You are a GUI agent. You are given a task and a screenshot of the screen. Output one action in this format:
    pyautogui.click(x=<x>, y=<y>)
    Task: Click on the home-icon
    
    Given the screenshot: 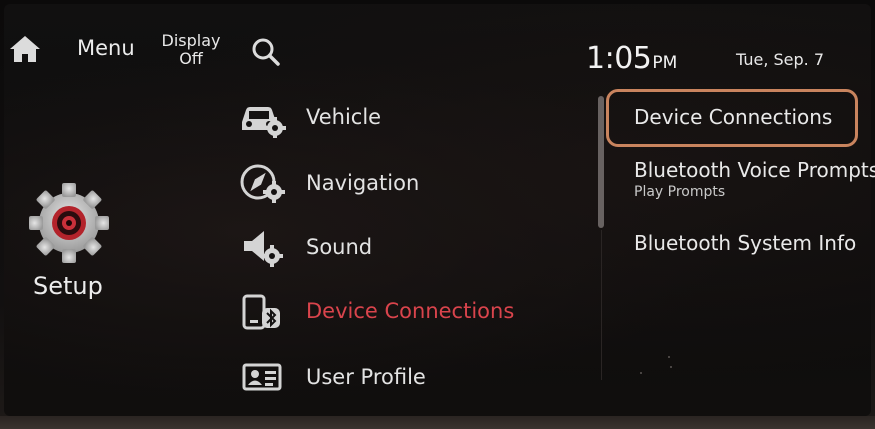 What is the action you would take?
    pyautogui.click(x=25, y=49)
    